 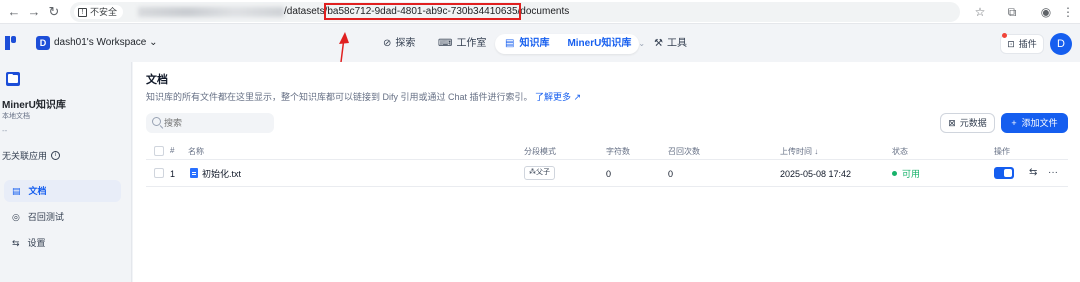 I want to click on star-icon: ☆, so click(x=980, y=12).